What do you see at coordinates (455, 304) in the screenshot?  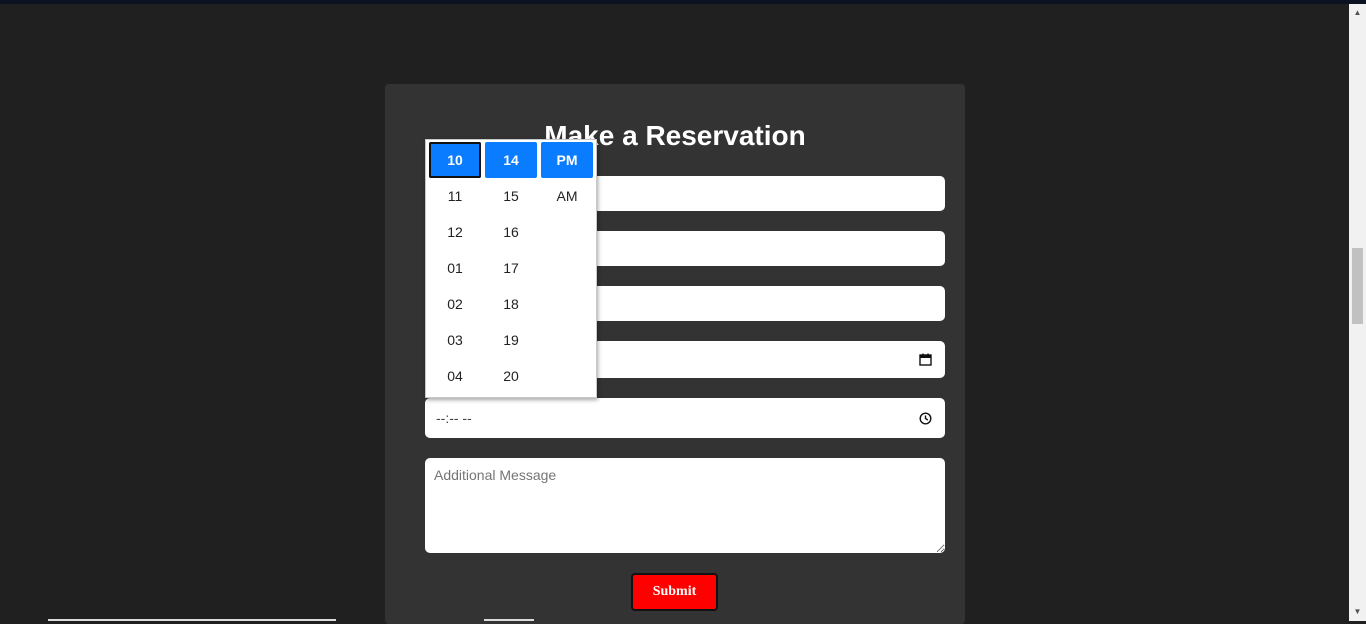 I see `hour-option: 02` at bounding box center [455, 304].